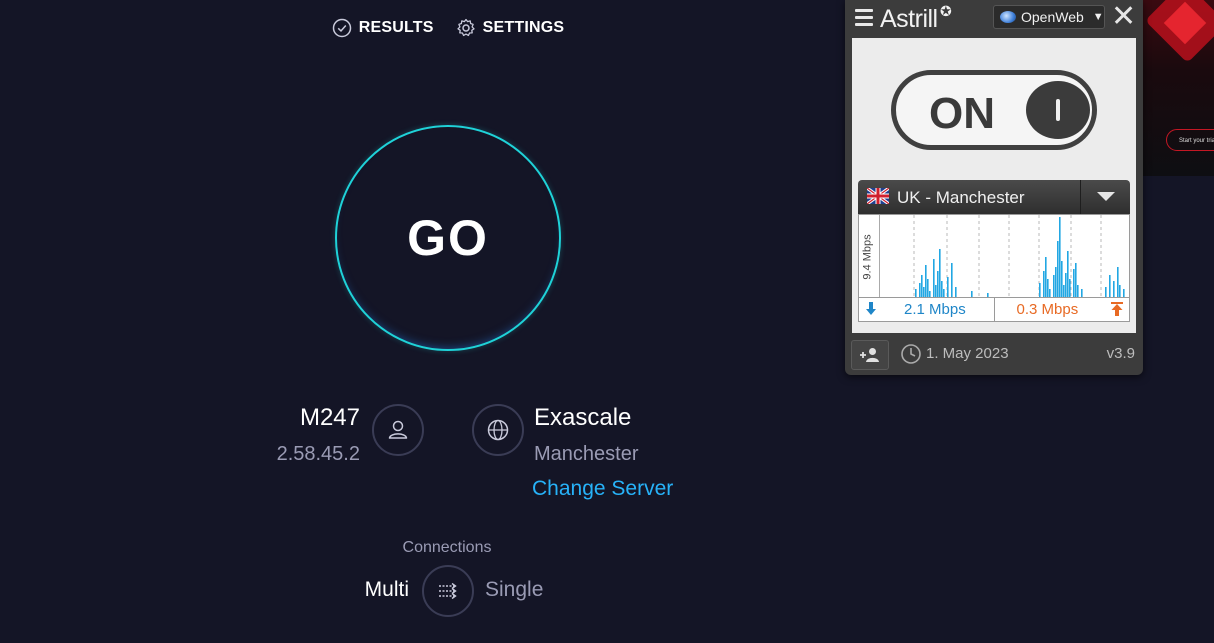 The image size is (1214, 643). I want to click on selected-server-name: UK - Manchester, so click(961, 197).